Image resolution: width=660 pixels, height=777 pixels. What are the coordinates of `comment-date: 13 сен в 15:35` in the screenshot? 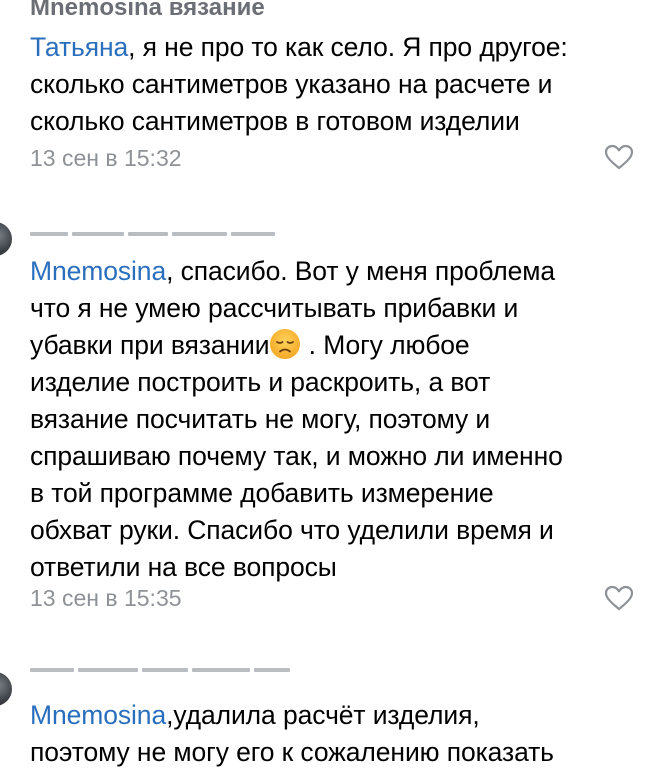 It's located at (106, 598).